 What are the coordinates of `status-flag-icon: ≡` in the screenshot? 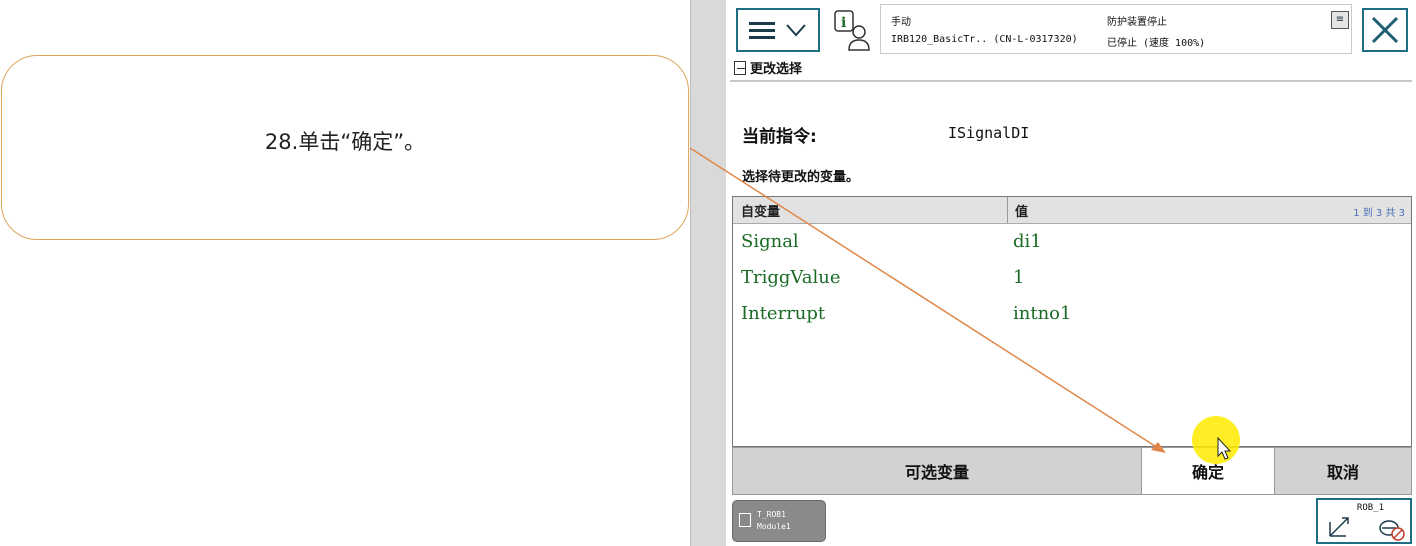 It's located at (1340, 20).